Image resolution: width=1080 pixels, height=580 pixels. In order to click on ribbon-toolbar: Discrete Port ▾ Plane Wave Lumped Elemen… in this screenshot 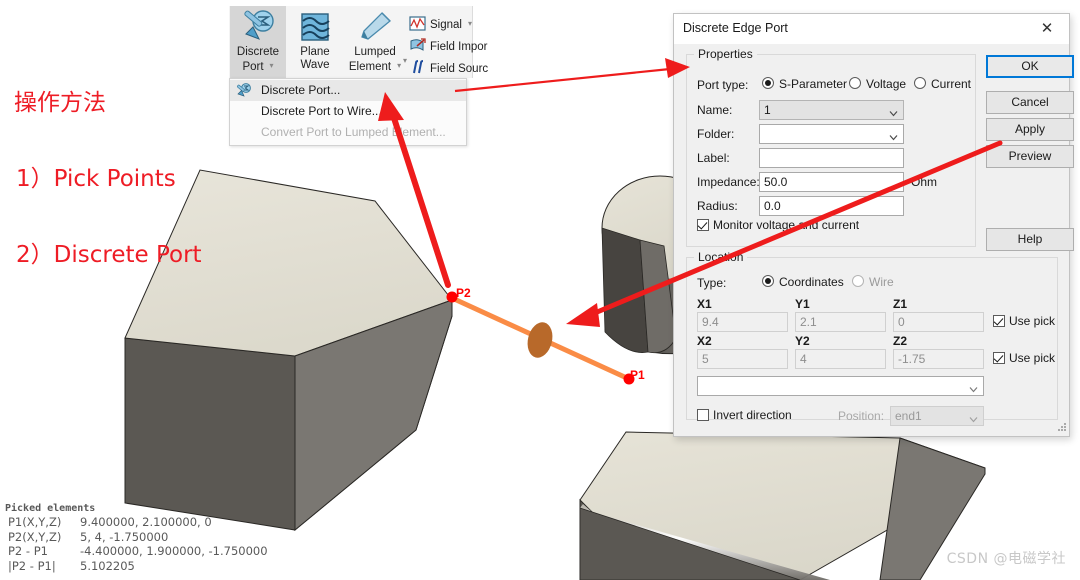, I will do `click(358, 42)`.